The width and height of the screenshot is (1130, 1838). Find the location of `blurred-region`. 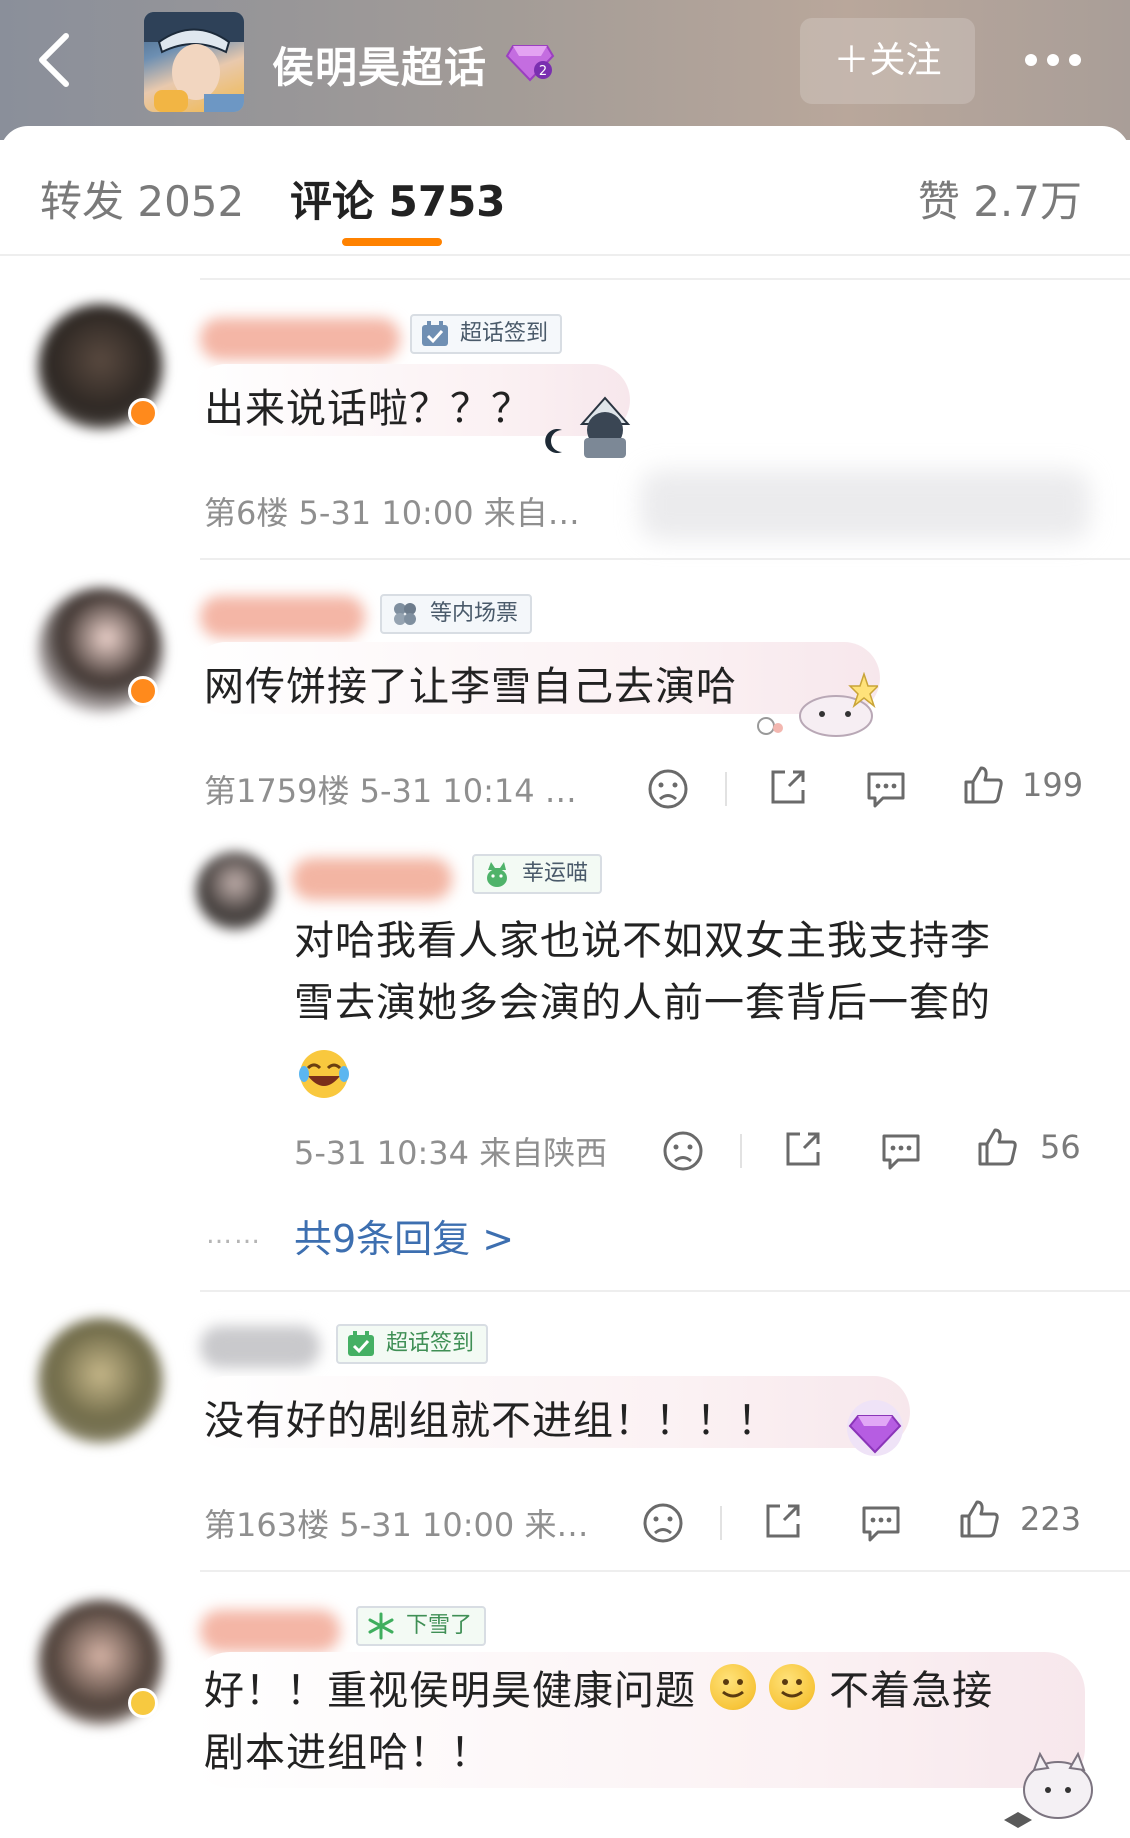

blurred-region is located at coordinates (865, 505).